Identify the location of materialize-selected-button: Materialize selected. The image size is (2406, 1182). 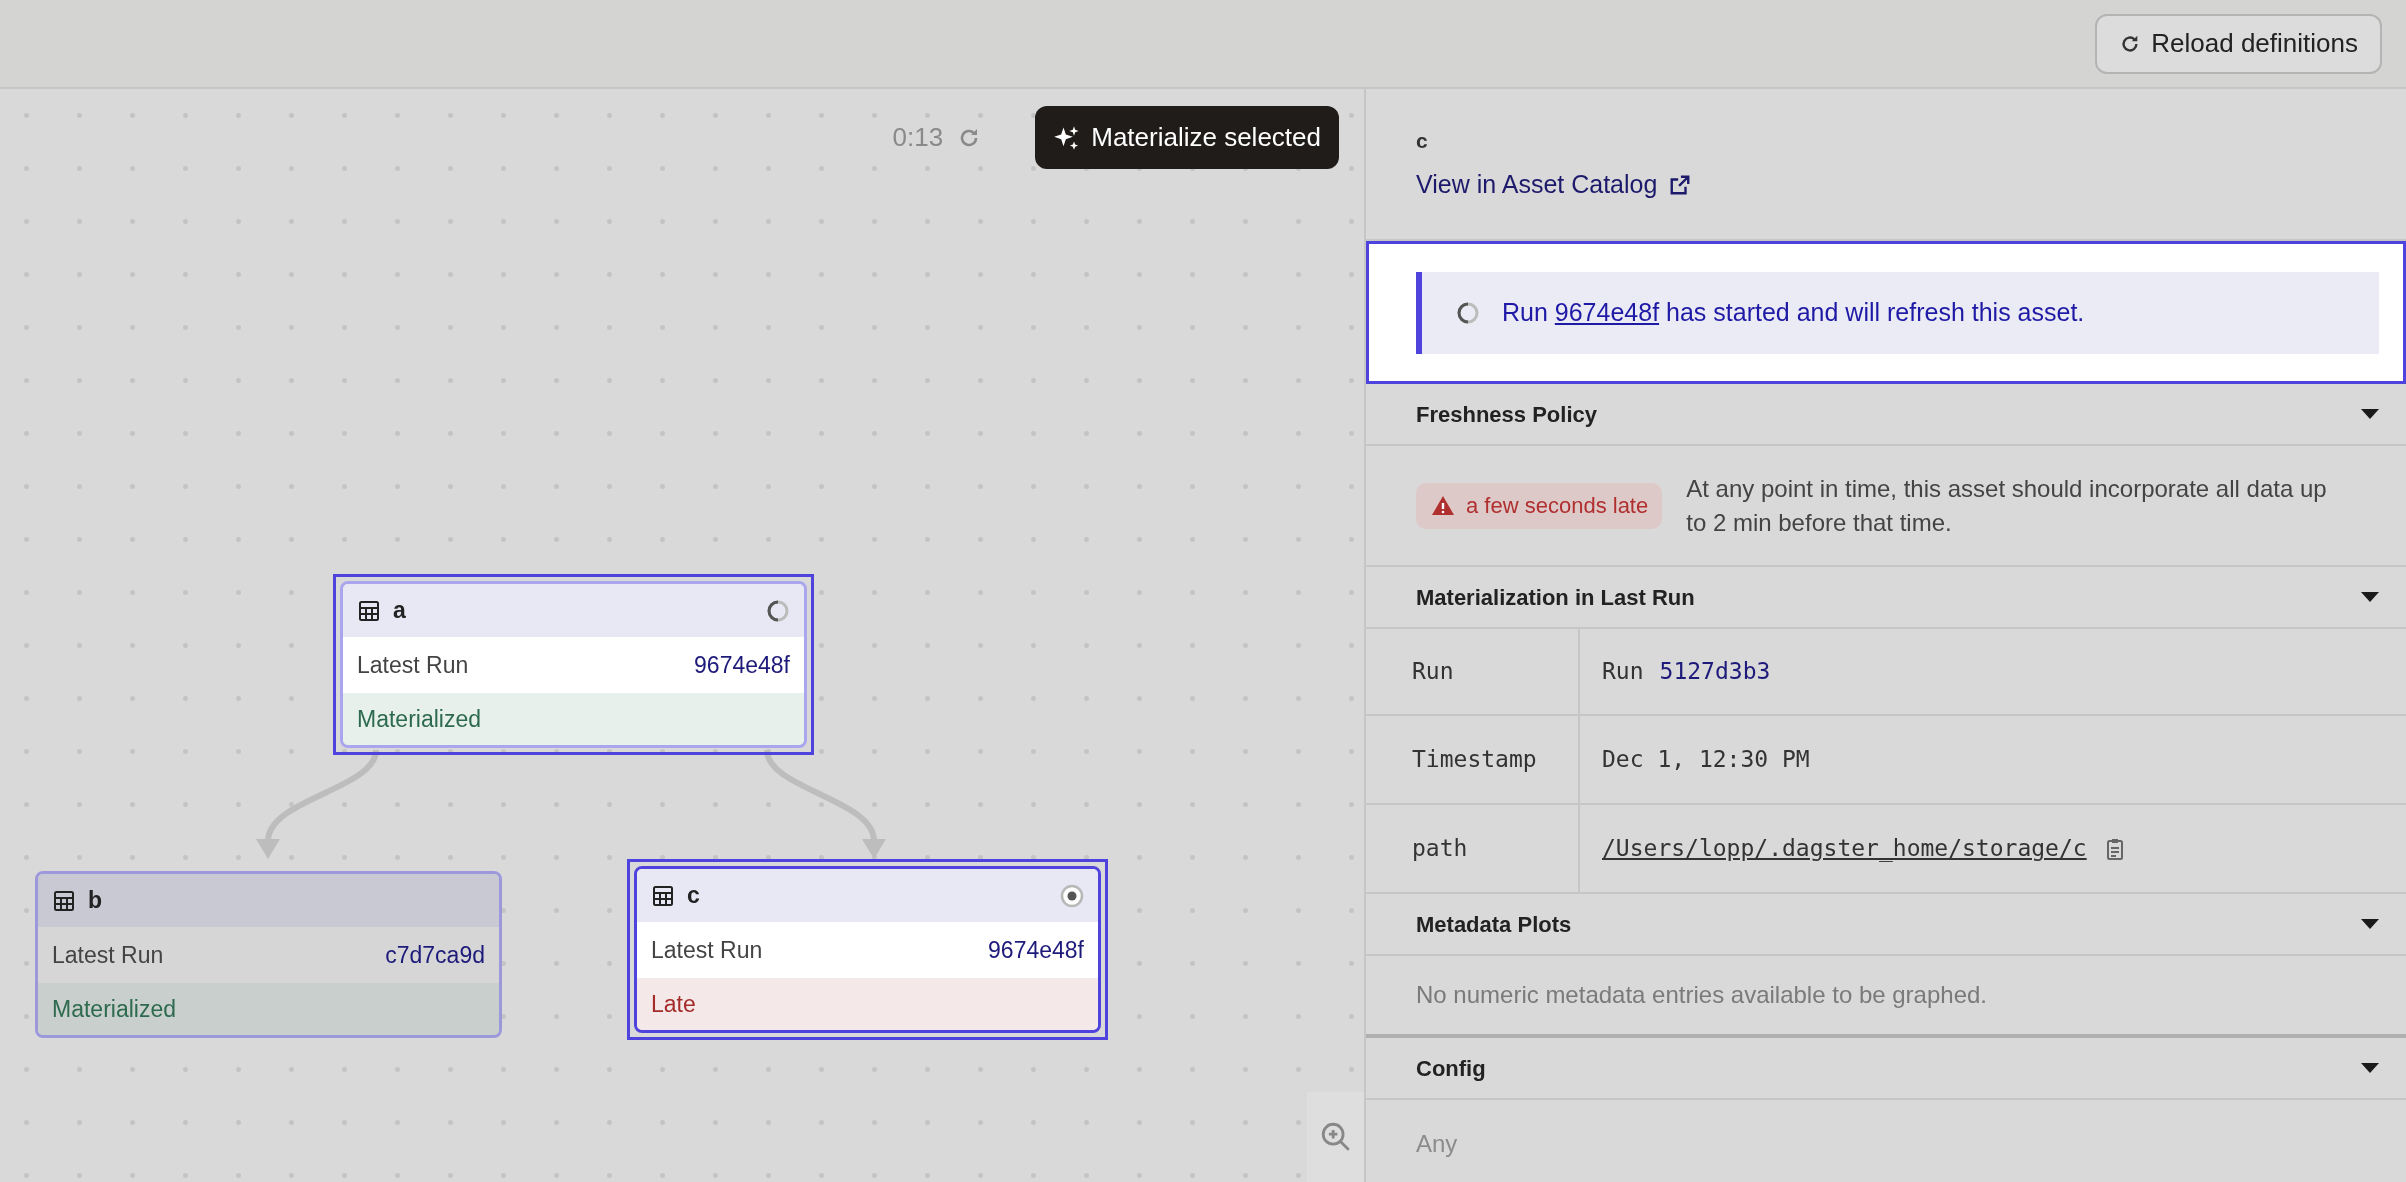
(1187, 137).